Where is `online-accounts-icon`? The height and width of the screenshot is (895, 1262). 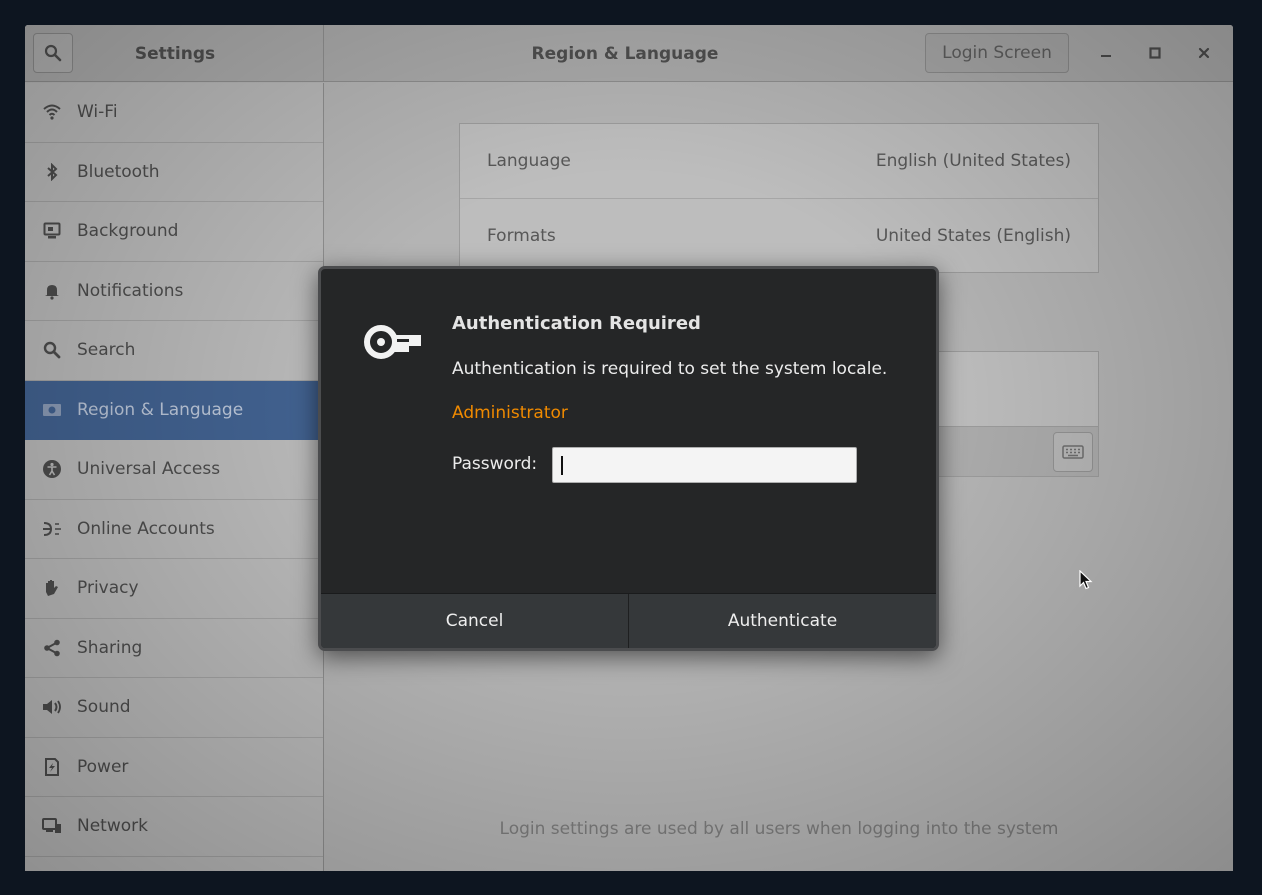
online-accounts-icon is located at coordinates (52, 529).